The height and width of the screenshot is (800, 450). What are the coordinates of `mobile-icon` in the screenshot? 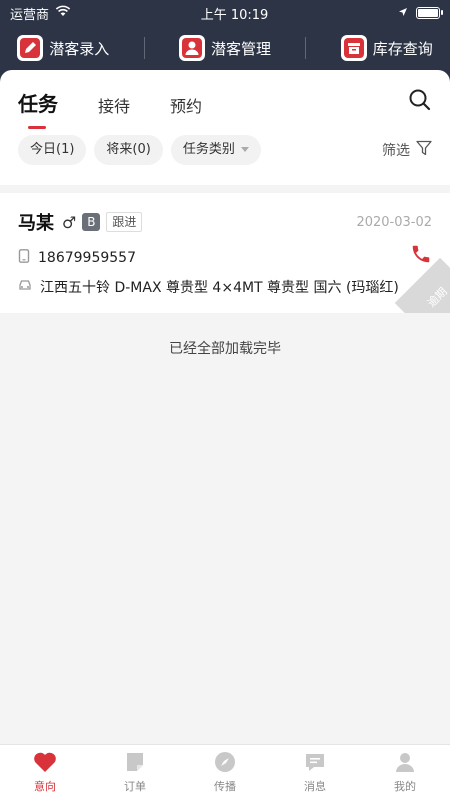 It's located at (24, 258).